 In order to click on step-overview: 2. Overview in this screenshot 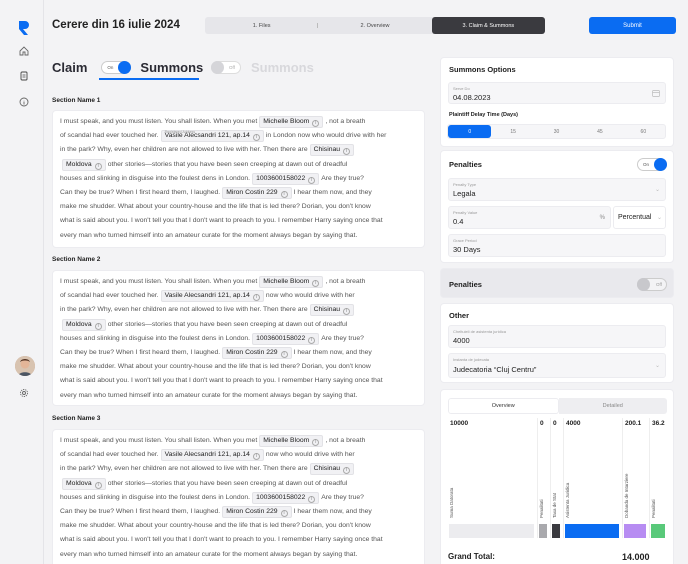, I will do `click(374, 25)`.